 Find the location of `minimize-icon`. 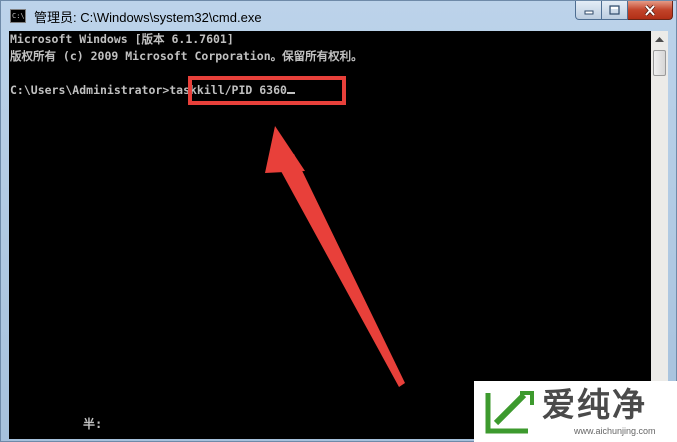

minimize-icon is located at coordinates (588, 12).